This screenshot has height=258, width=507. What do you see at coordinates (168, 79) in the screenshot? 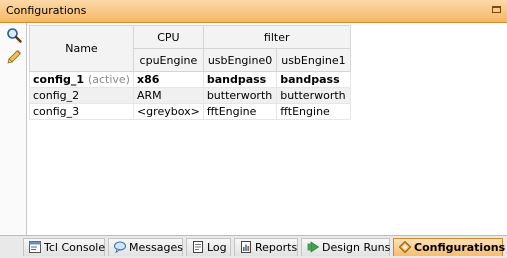
I see `cpuengine-cell: x86` at bounding box center [168, 79].